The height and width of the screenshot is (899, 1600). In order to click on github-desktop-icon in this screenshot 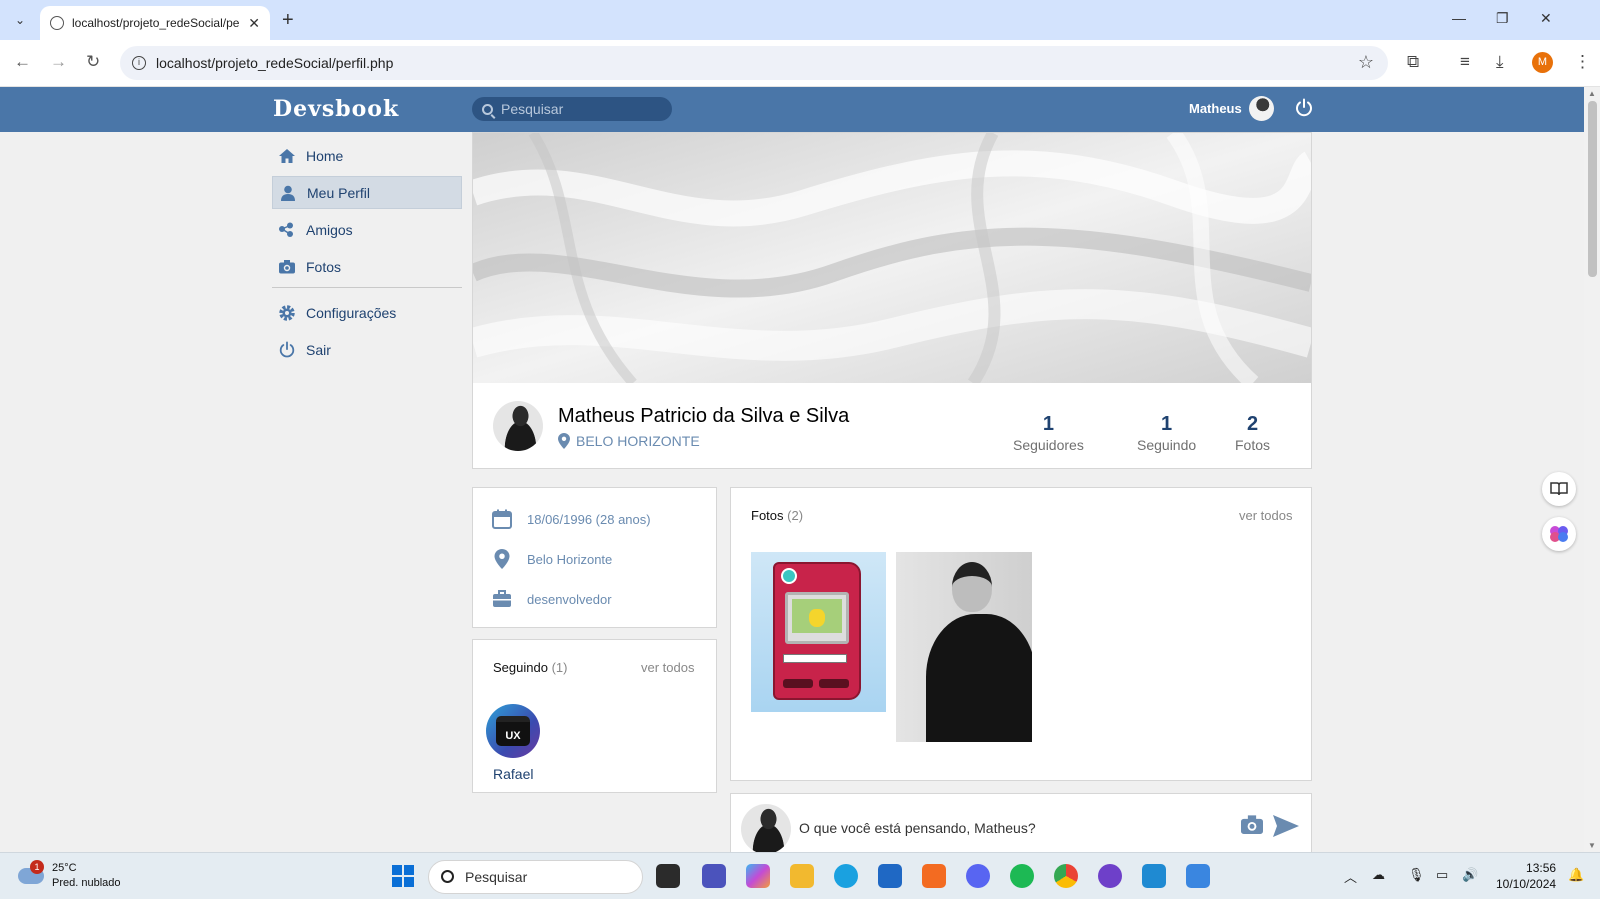, I will do `click(1110, 876)`.